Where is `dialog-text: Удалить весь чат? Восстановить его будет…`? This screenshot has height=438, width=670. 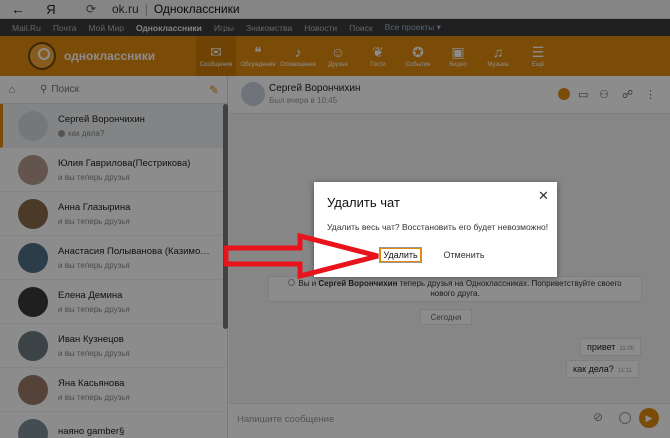
dialog-text: Удалить весь чат? Восстановить его будет… is located at coordinates (438, 227).